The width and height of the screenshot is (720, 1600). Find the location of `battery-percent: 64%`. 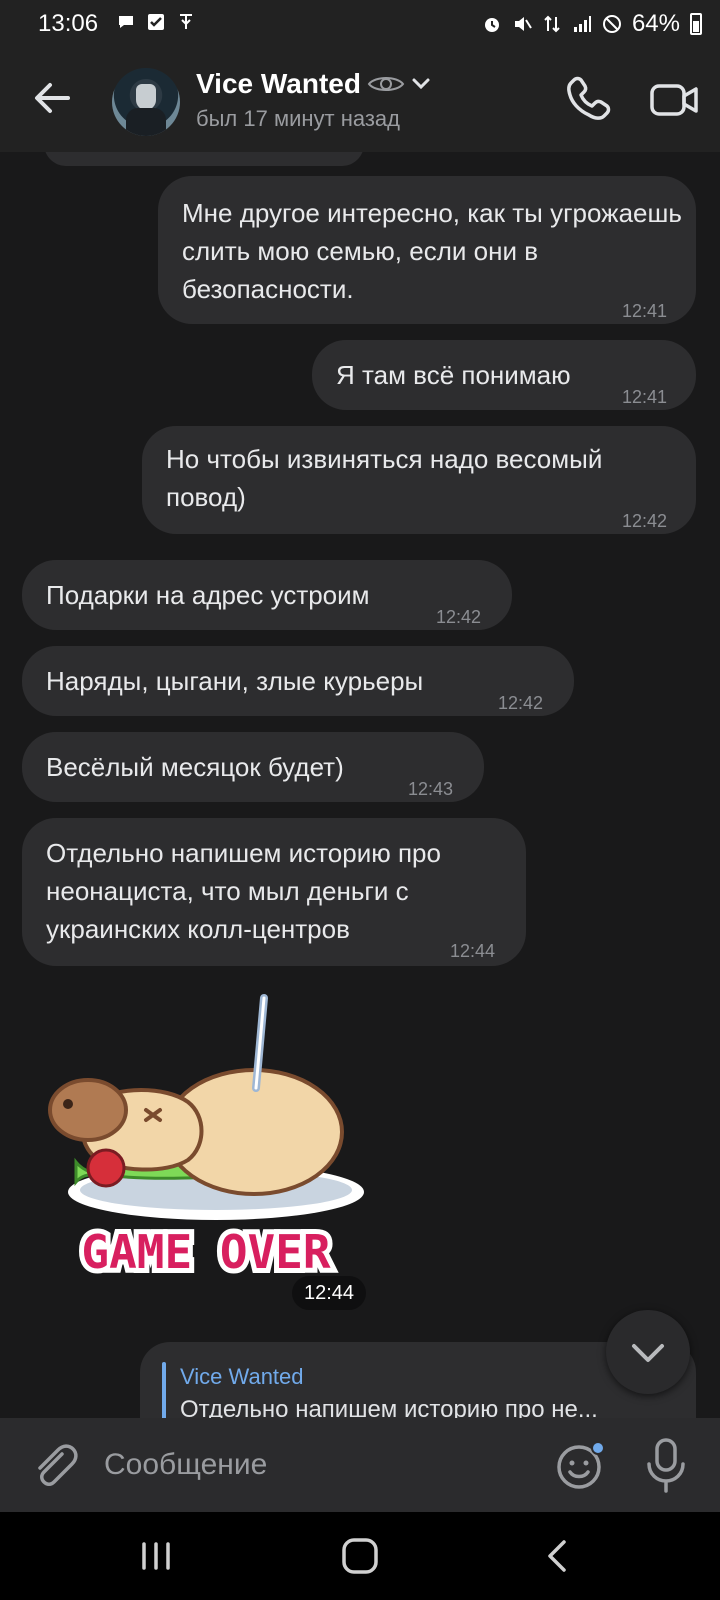

battery-percent: 64% is located at coordinates (655, 23).